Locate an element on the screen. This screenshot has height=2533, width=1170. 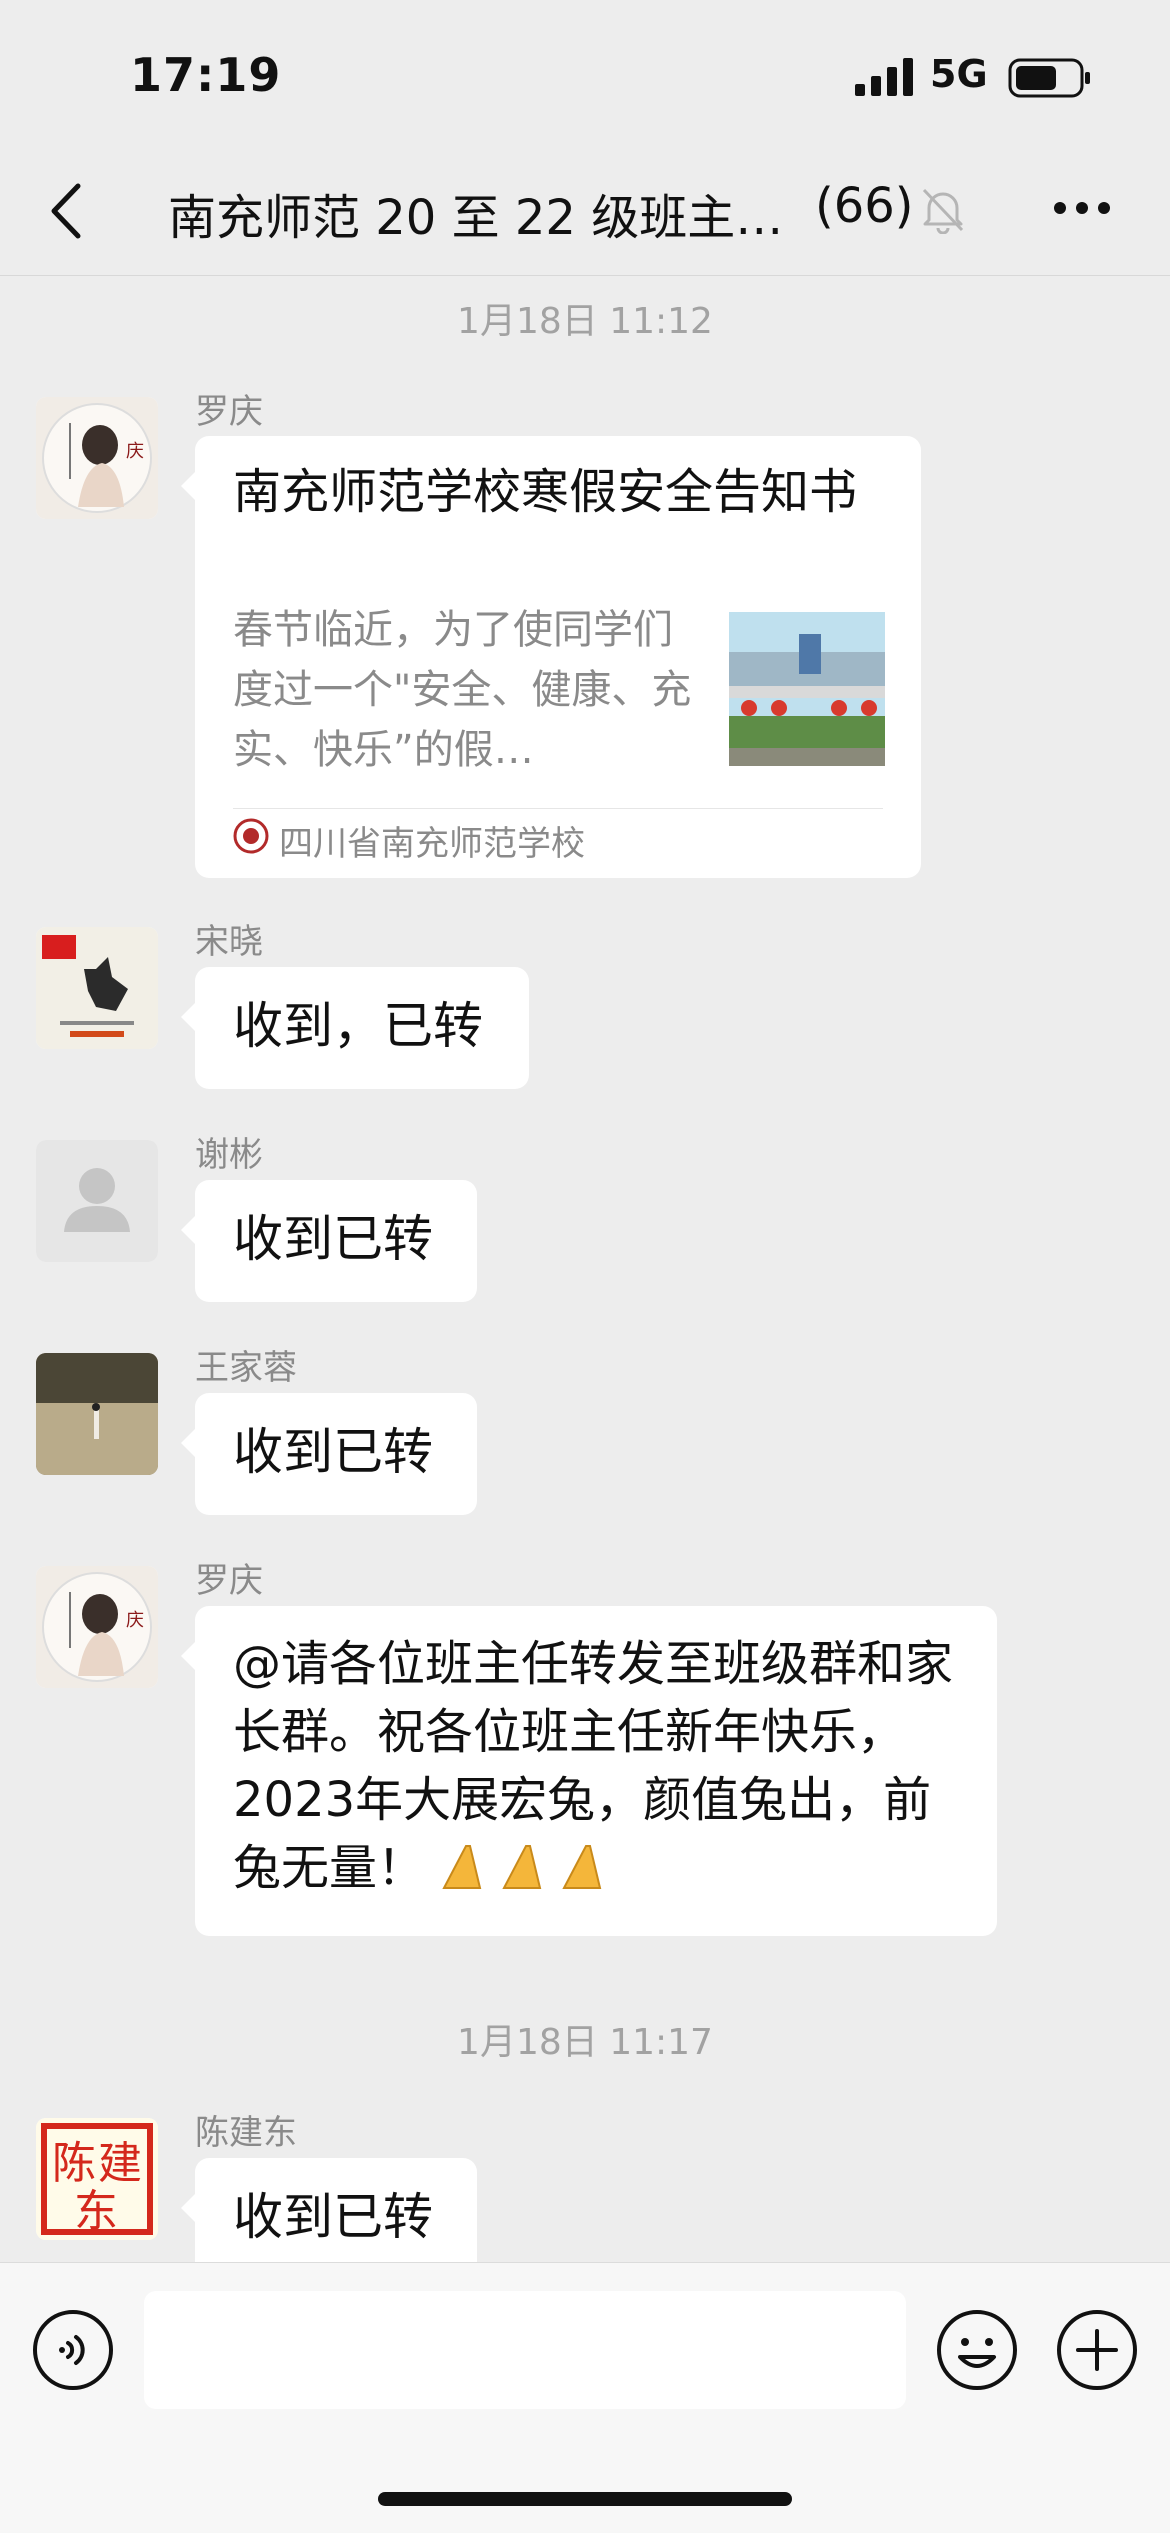
card-thumbnail is located at coordinates (807, 689).